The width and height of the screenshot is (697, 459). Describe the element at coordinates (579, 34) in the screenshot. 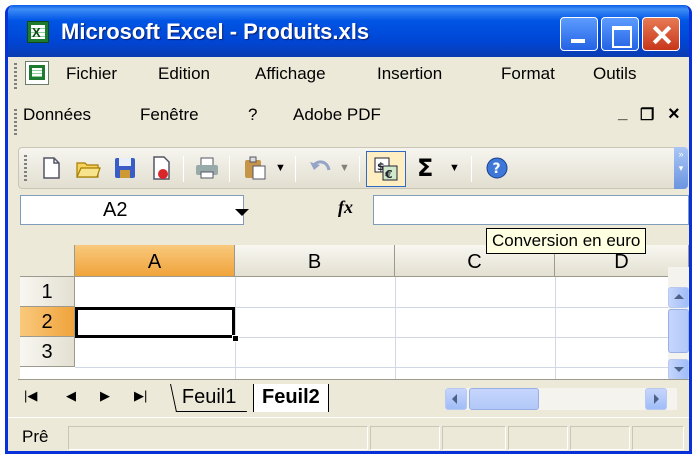

I see `minimize-button` at that location.